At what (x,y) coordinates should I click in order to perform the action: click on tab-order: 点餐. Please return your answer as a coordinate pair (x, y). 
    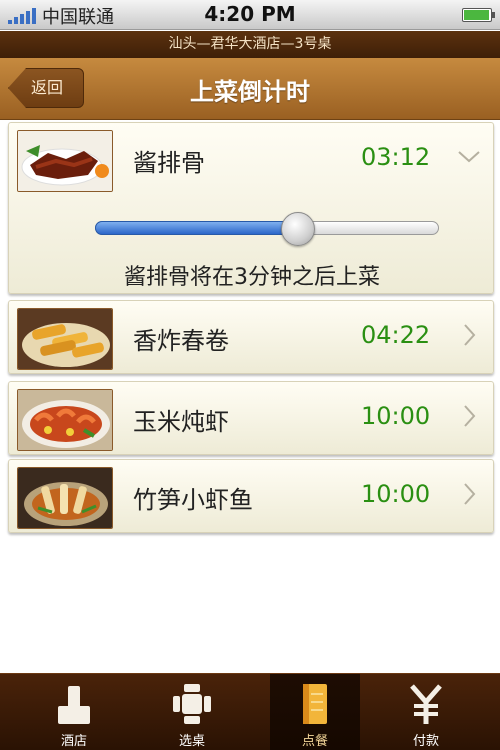
    Looking at the image, I should click on (315, 712).